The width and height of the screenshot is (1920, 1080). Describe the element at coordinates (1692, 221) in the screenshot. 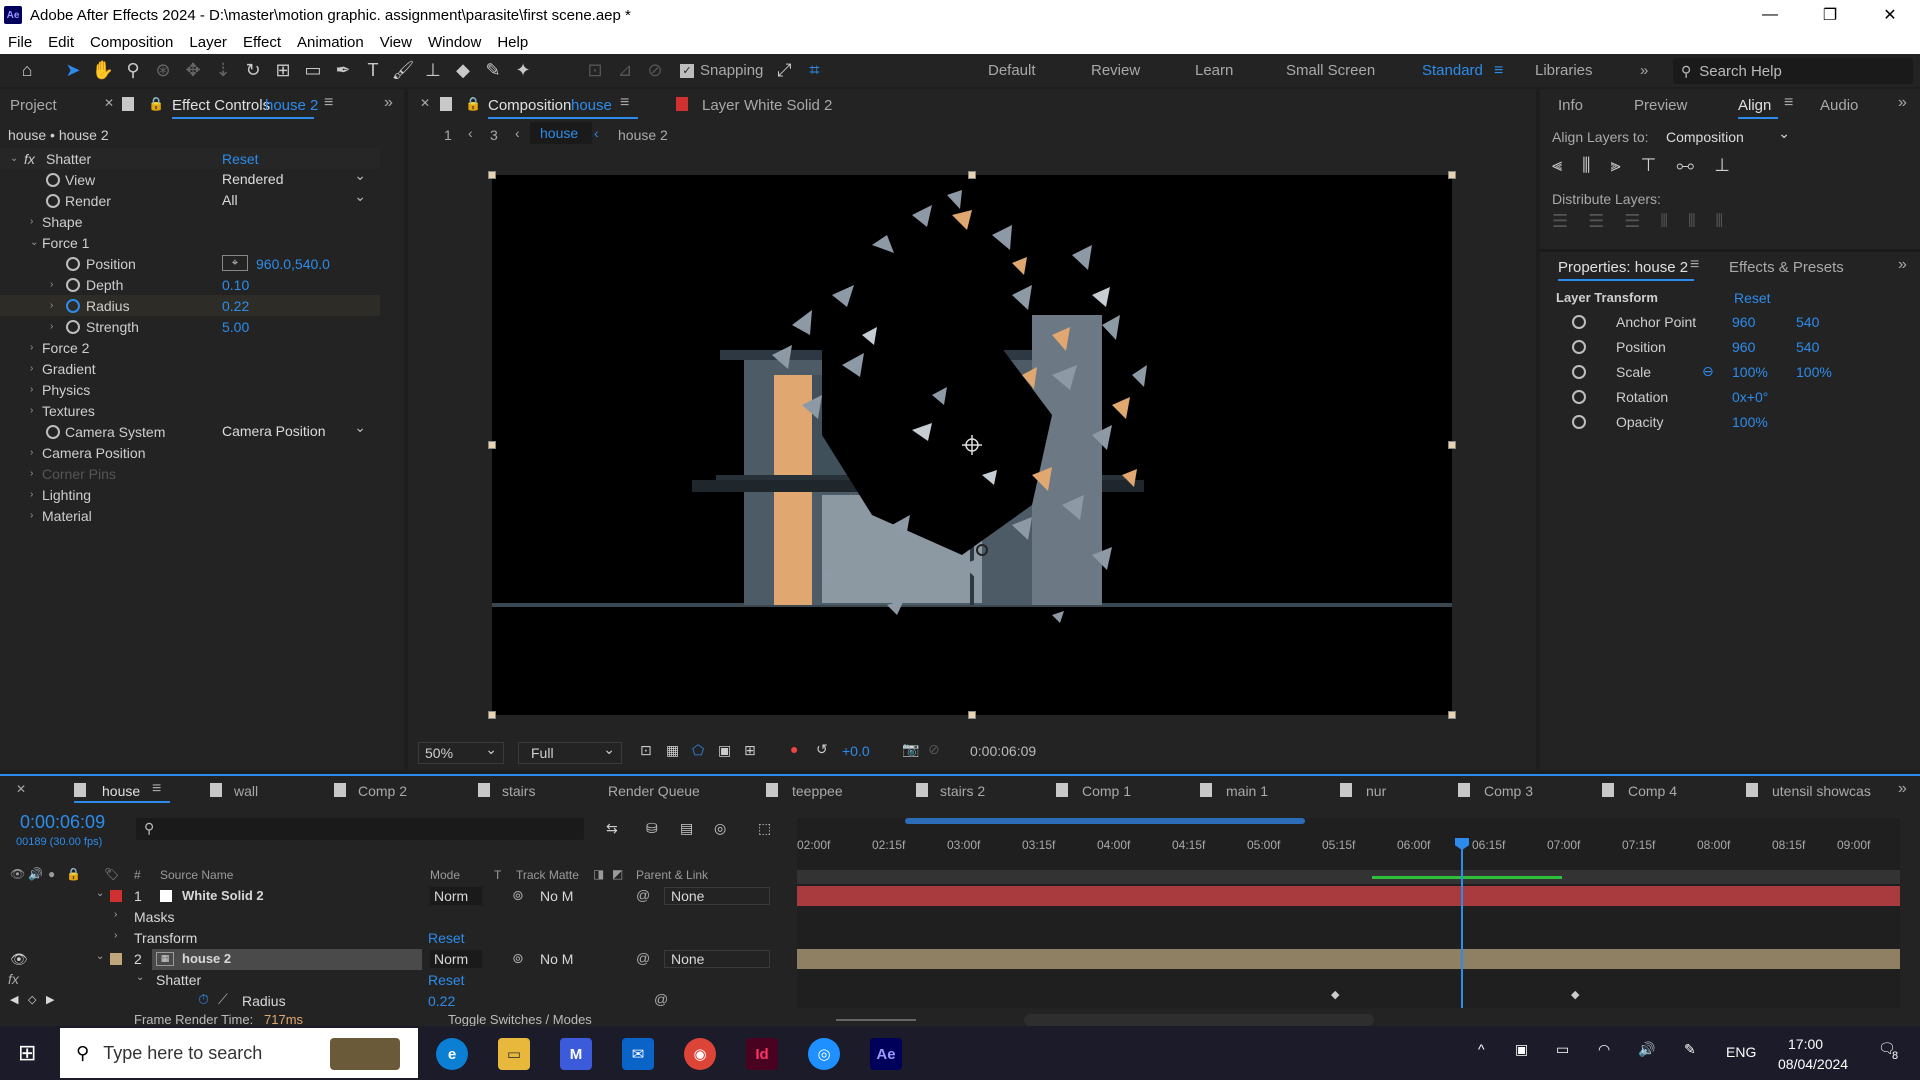

I see `distribute-center-h-icon: ⫴` at that location.